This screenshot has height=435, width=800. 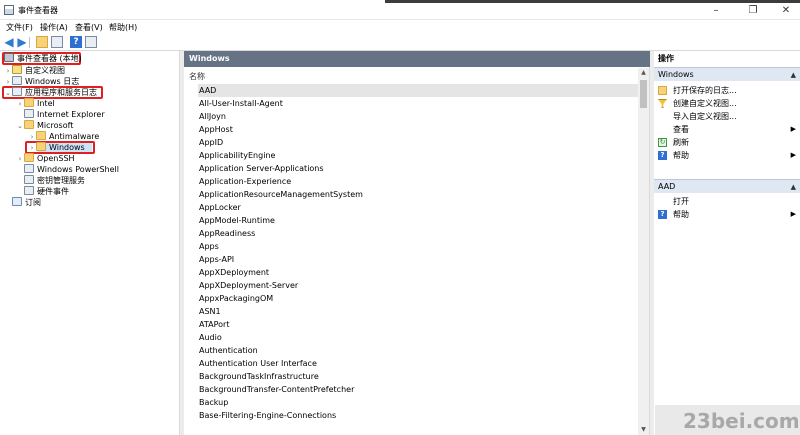 What do you see at coordinates (35, 103) in the screenshot?
I see `tree-intel: › Intel` at bounding box center [35, 103].